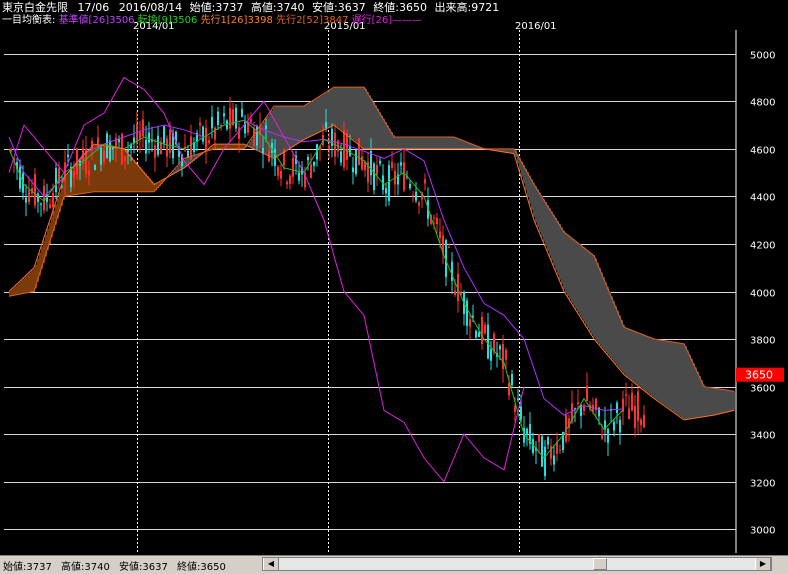 This screenshot has height=574, width=788. What do you see at coordinates (412, 7) in the screenshot?
I see `close-value: 3650` at bounding box center [412, 7].